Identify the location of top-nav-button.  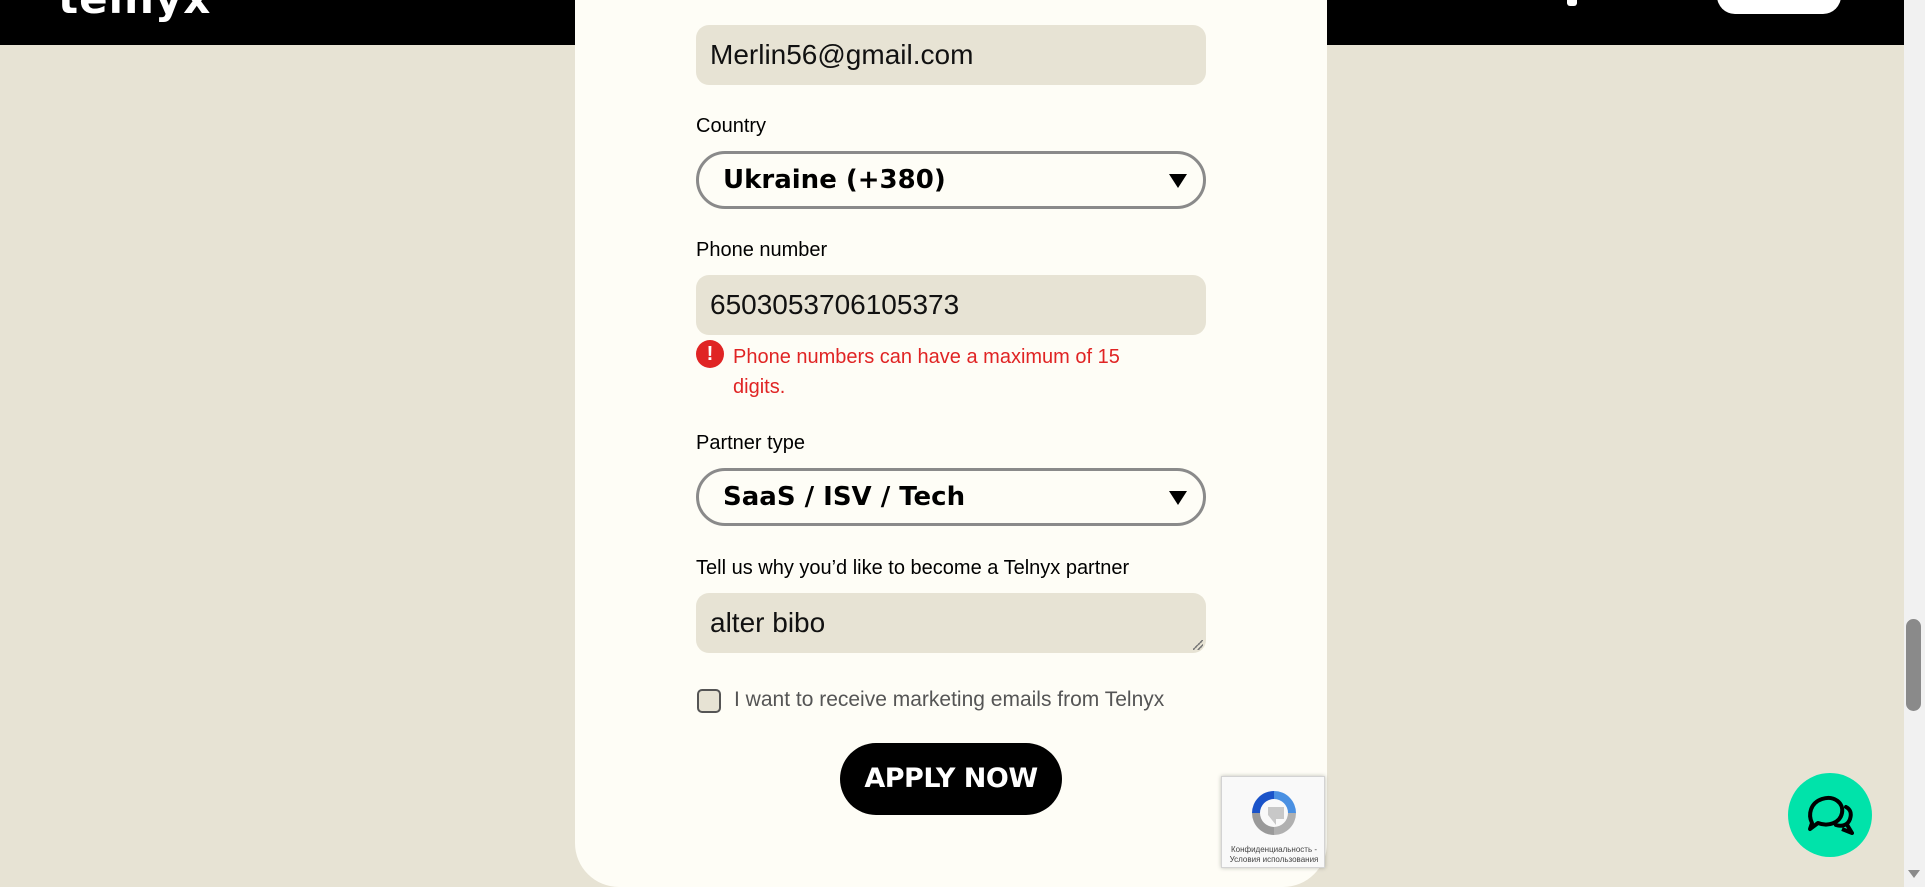
(1779, 7).